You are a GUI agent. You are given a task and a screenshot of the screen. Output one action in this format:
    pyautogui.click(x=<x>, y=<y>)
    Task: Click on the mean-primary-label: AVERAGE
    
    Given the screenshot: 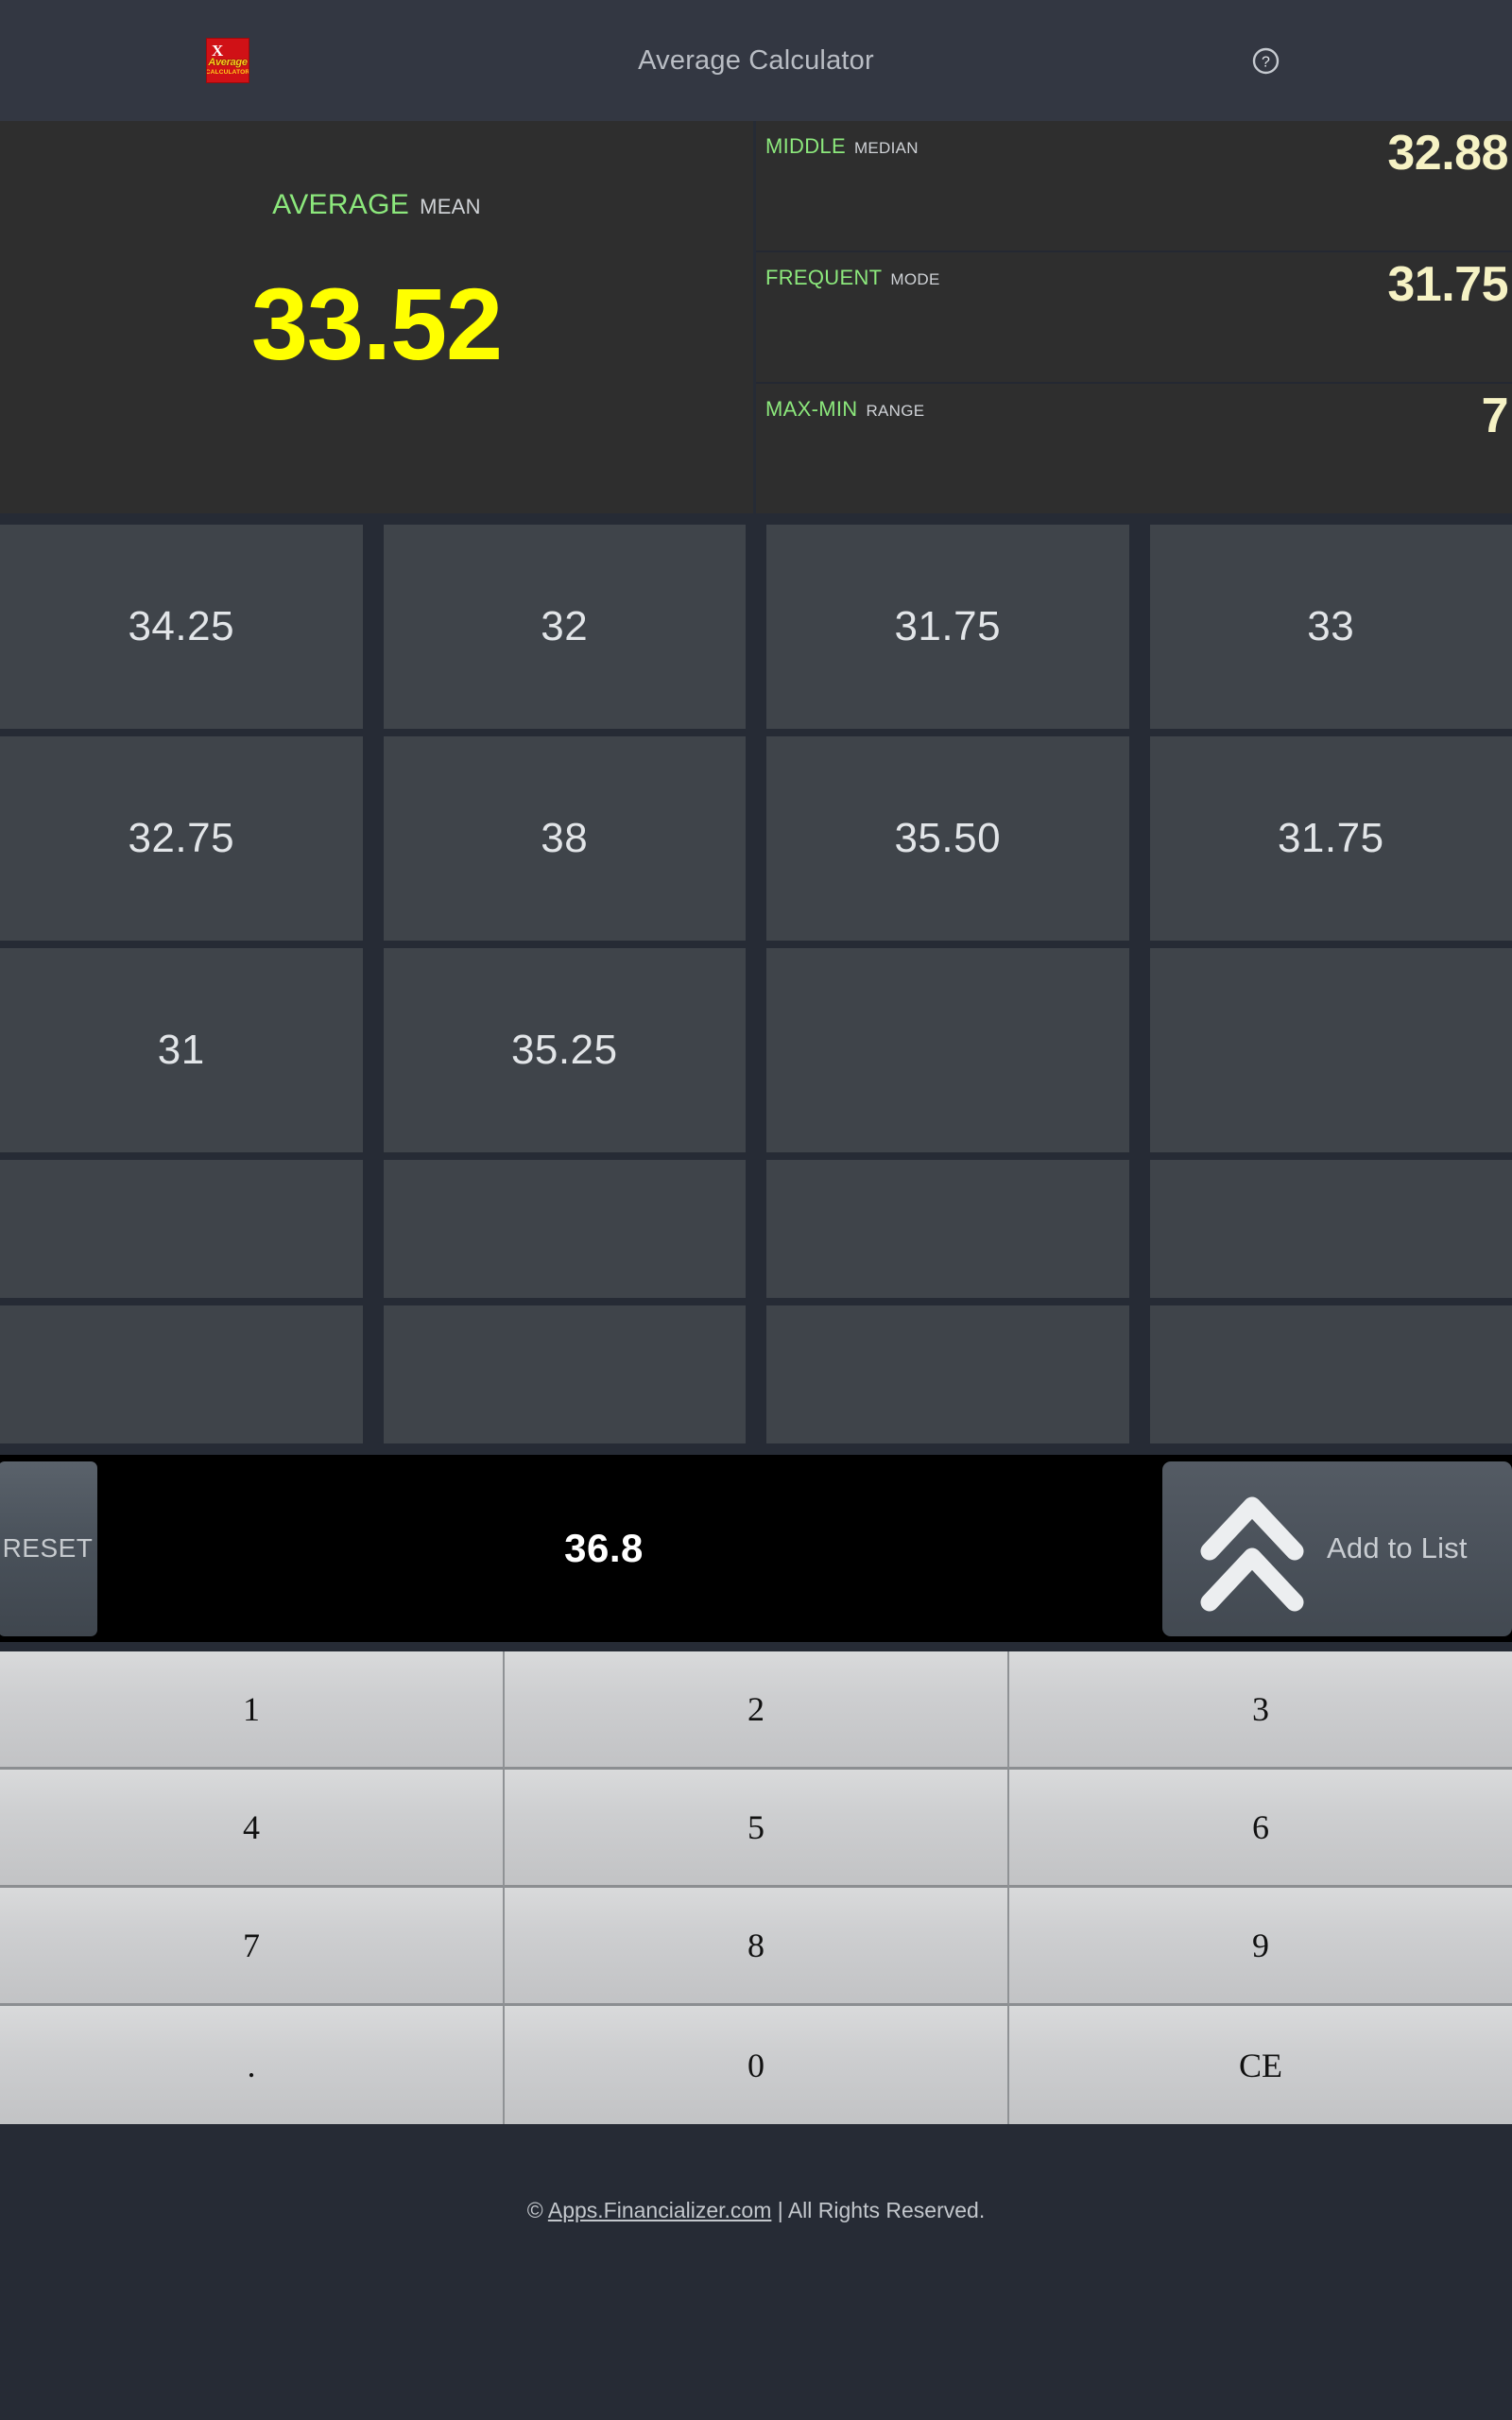 What is the action you would take?
    pyautogui.click(x=341, y=204)
    